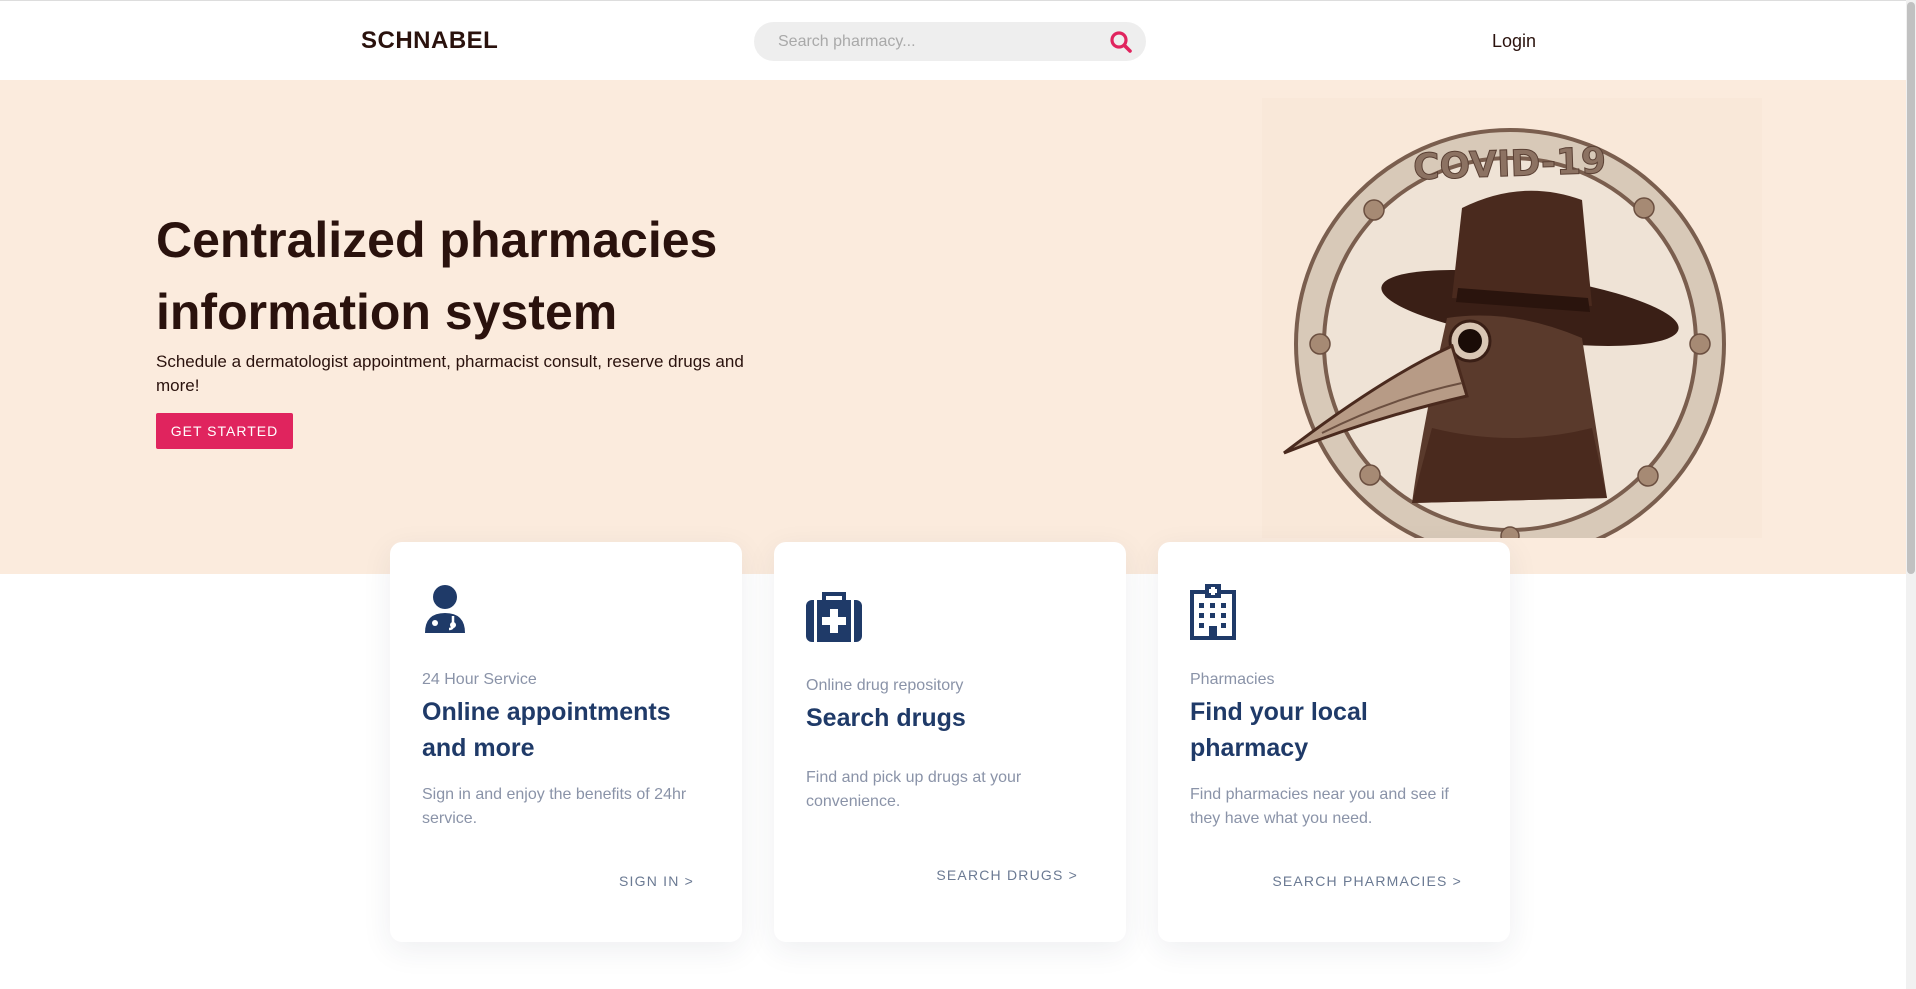 The width and height of the screenshot is (1916, 989). Describe the element at coordinates (1509, 165) in the screenshot. I see `emblem-label: COVID-19` at that location.